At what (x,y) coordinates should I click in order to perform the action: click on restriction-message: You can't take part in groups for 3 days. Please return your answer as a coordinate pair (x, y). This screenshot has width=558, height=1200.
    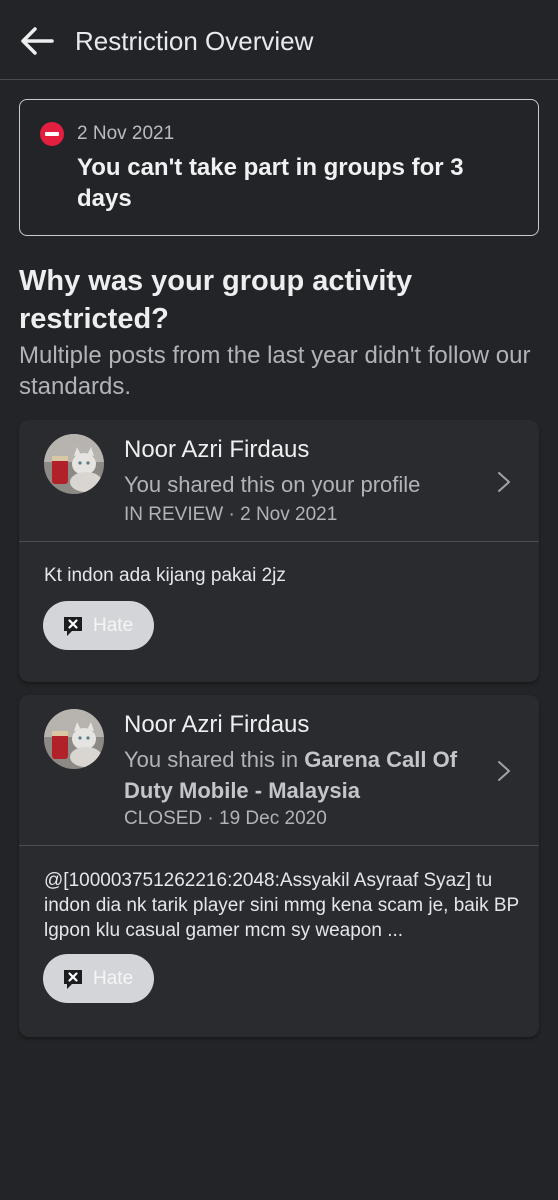
    Looking at the image, I should click on (270, 183).